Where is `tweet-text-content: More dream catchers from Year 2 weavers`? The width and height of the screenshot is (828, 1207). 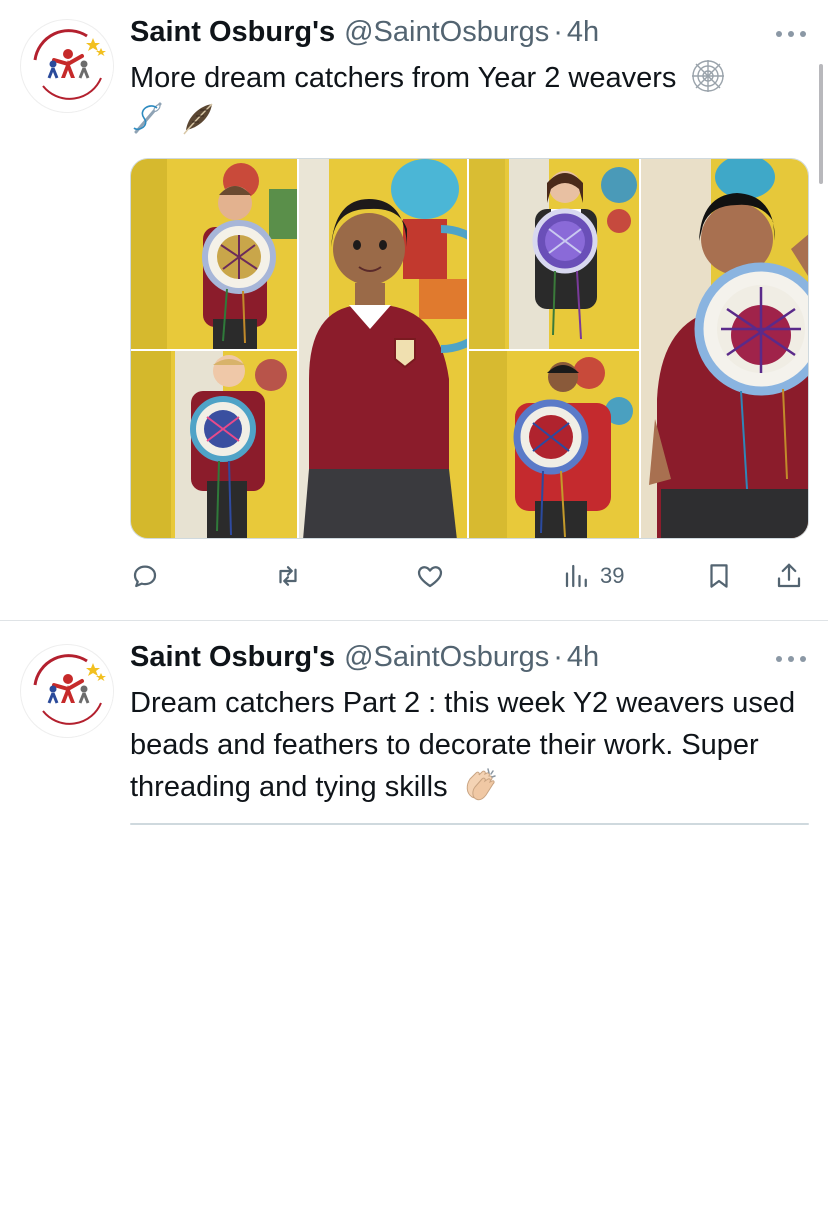
tweet-text-content: More dream catchers from Year 2 weavers is located at coordinates (403, 78).